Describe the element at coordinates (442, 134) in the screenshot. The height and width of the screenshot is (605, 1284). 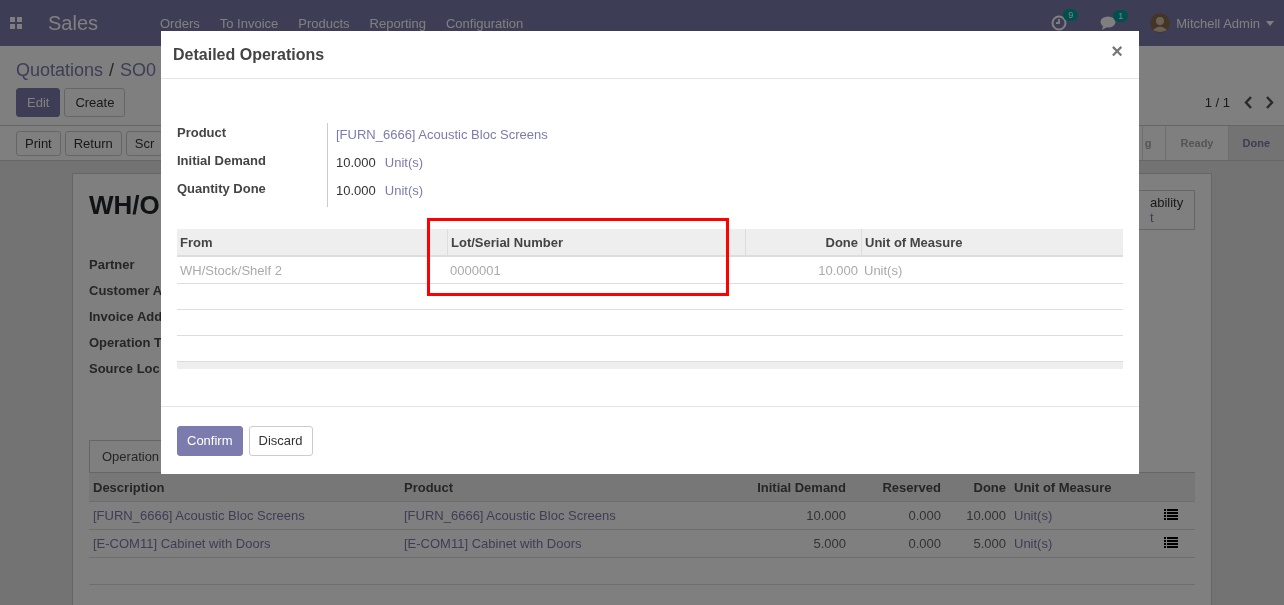
I see `product-link: [FURN_6666] Acoustic Bloc Screens` at that location.